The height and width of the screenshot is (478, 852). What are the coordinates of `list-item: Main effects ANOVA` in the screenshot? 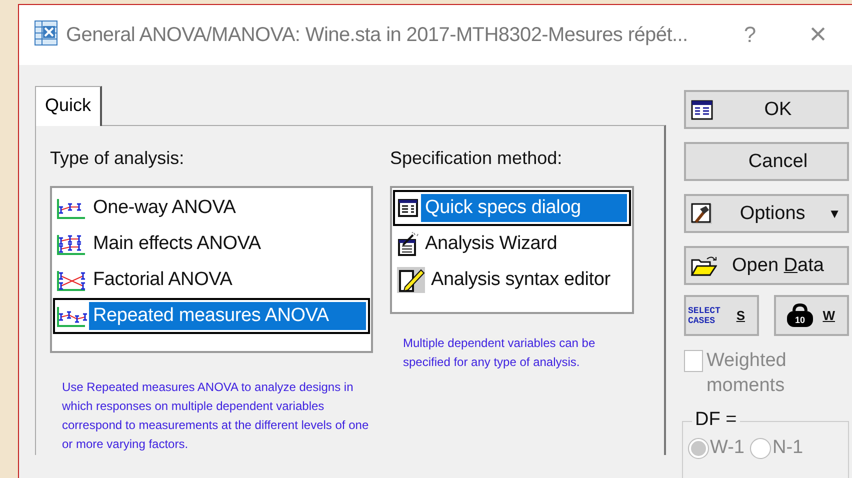 It's located at (177, 244).